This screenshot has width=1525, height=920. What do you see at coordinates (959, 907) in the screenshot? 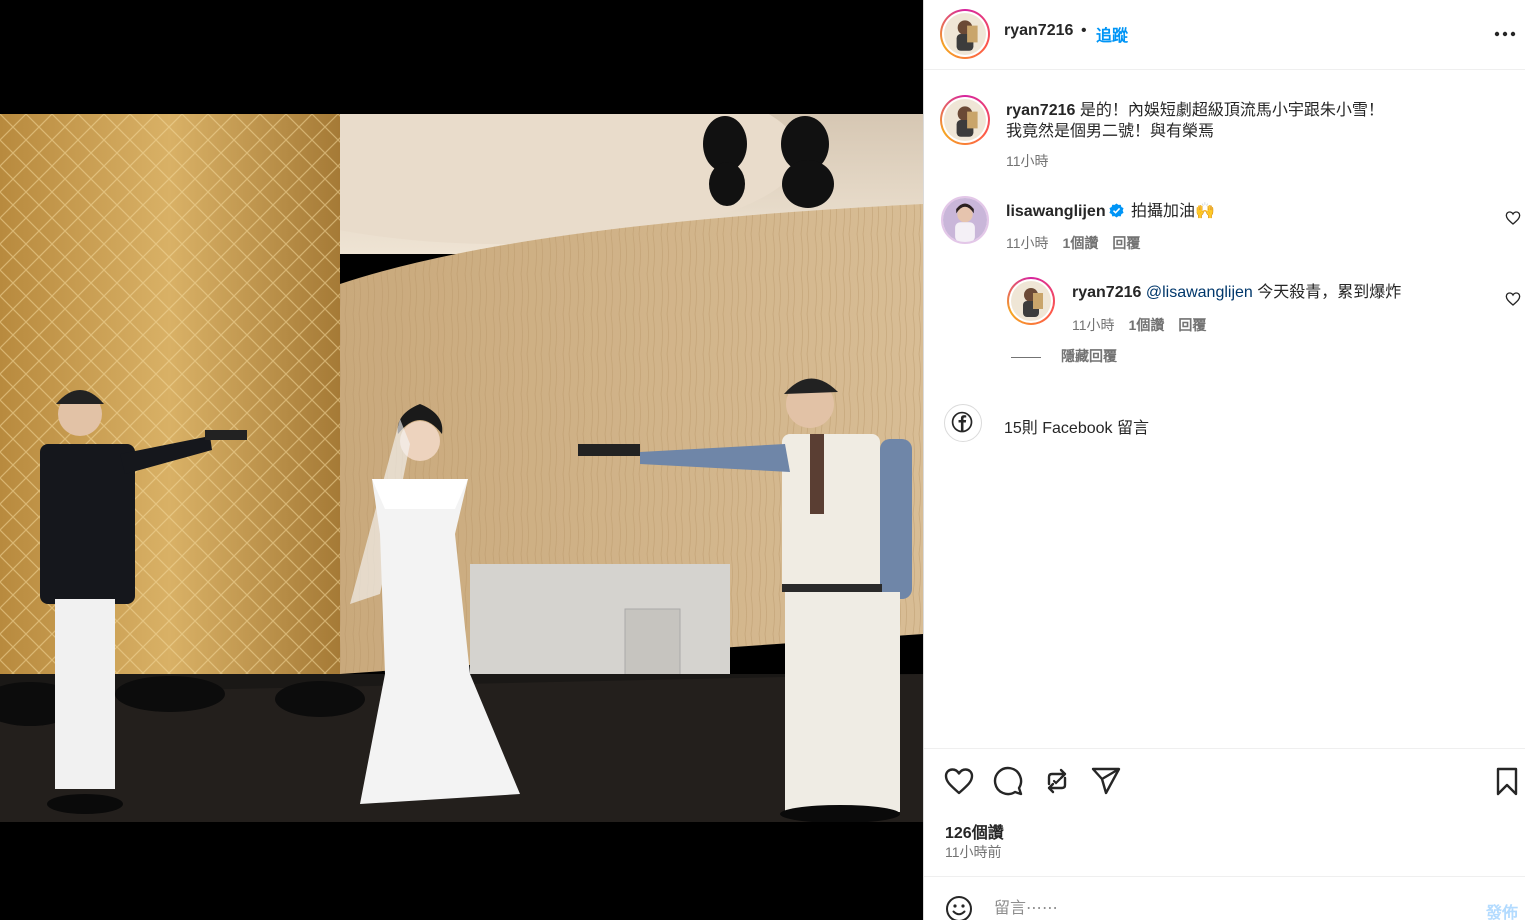
I see `emoji-smiley-icon` at bounding box center [959, 907].